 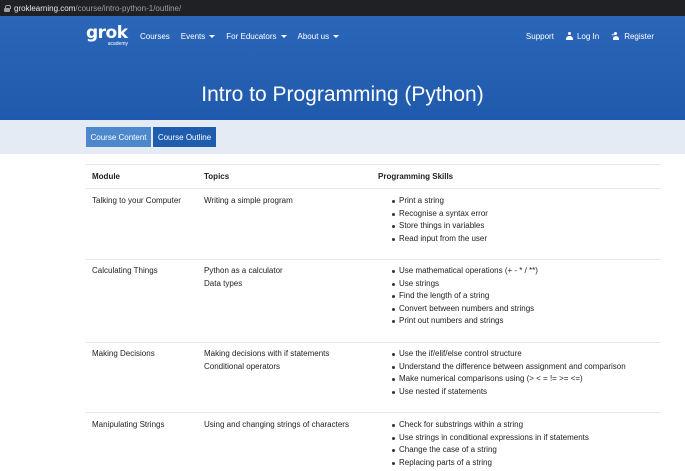 I want to click on skill-item: Print a string, so click(x=439, y=201).